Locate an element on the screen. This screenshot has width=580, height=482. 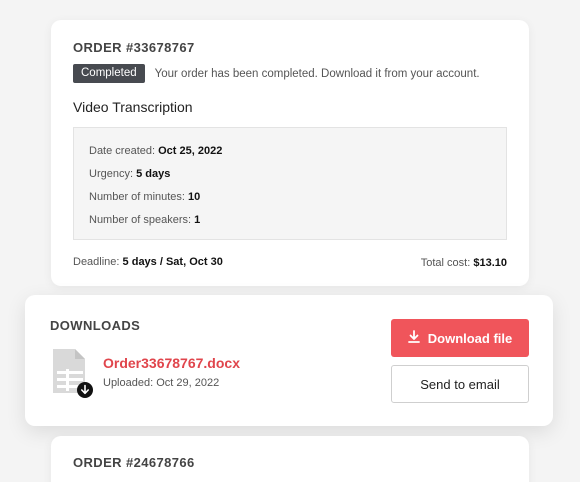
status-badge: Completed is located at coordinates (109, 73).